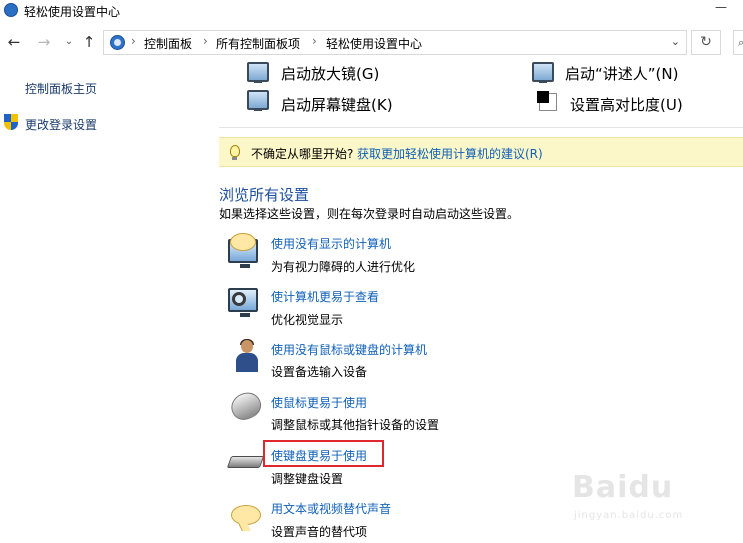  What do you see at coordinates (247, 355) in the screenshot?
I see `person-icon` at bounding box center [247, 355].